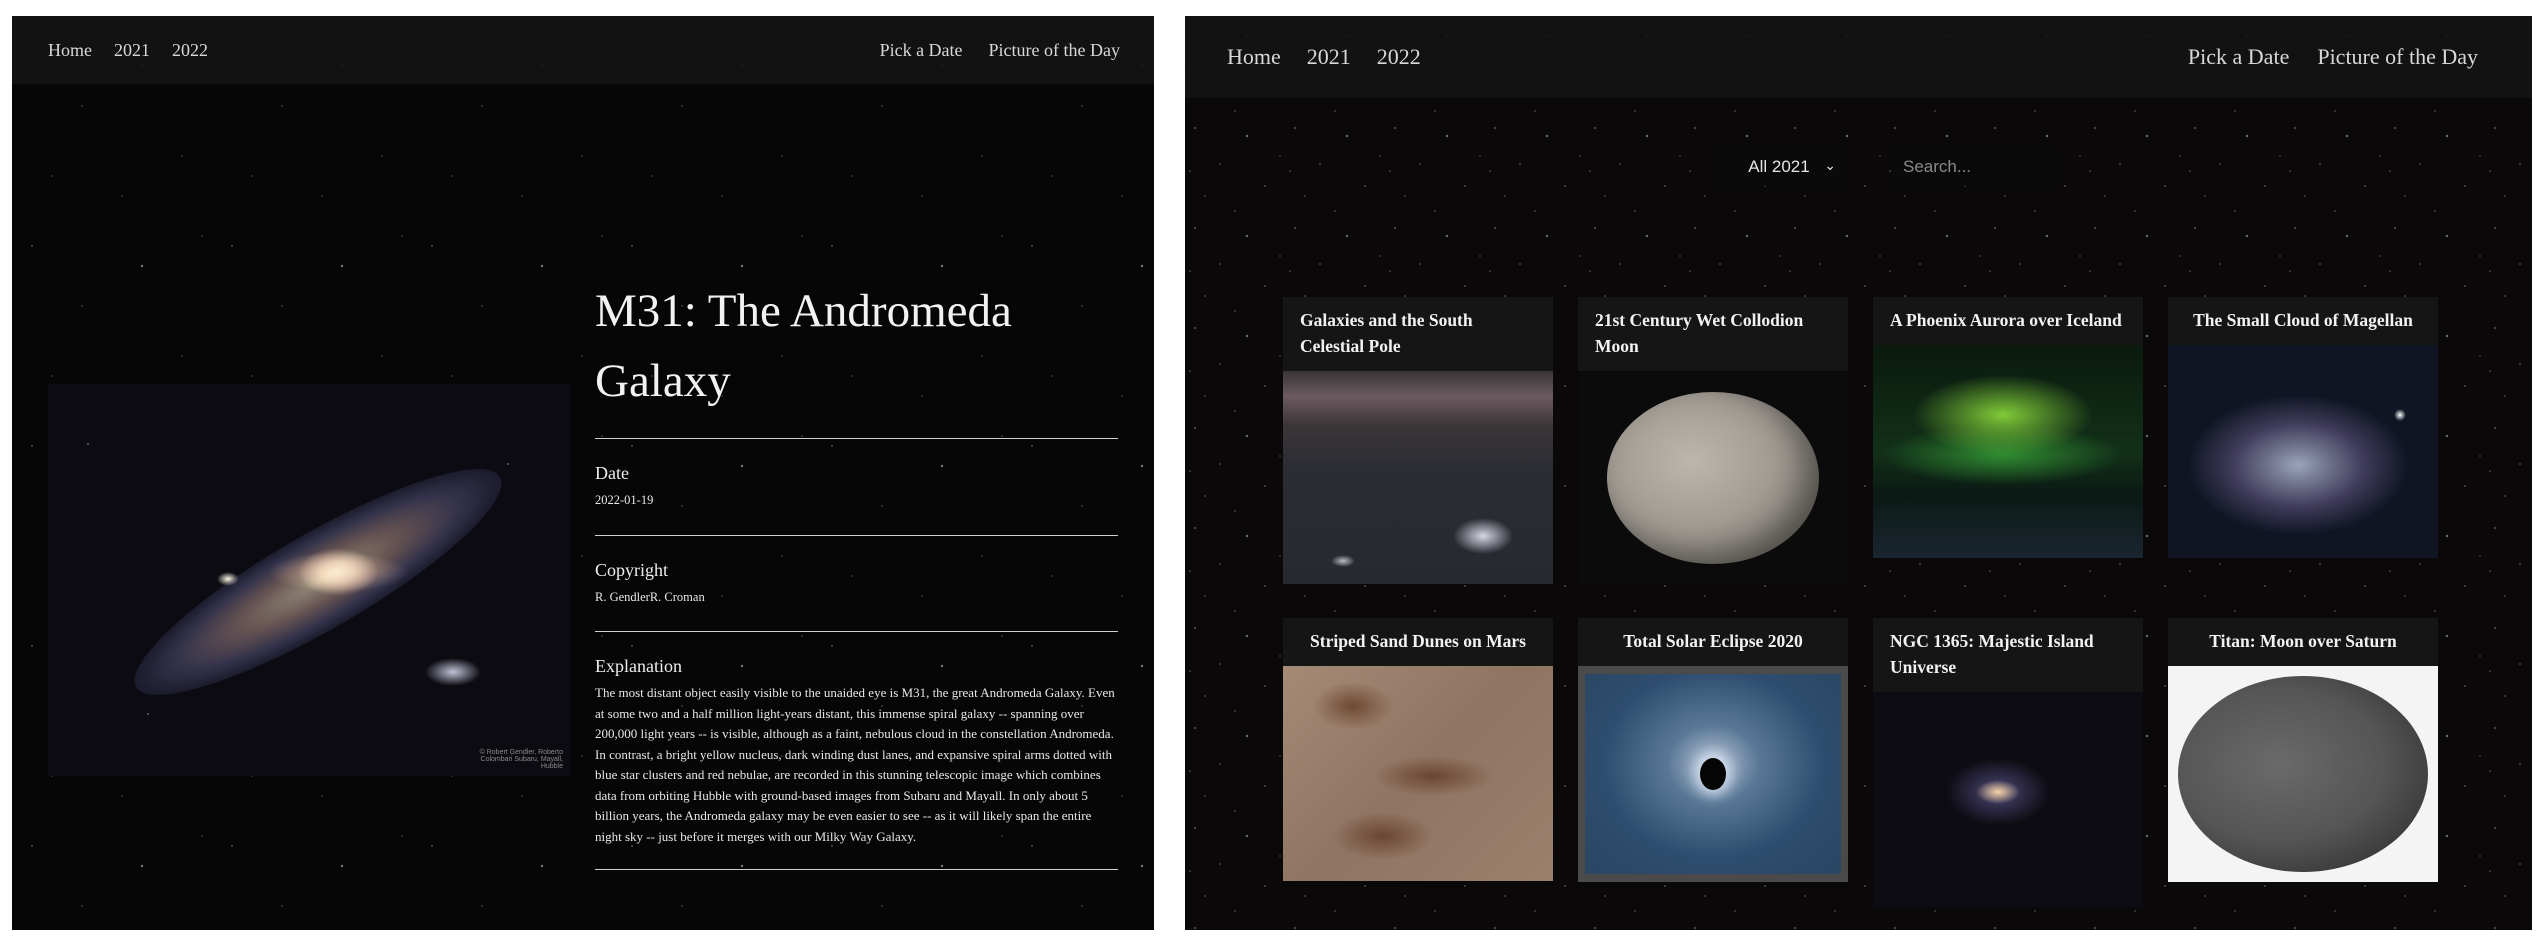  What do you see at coordinates (638, 666) in the screenshot?
I see `explanation-label: Explanation` at bounding box center [638, 666].